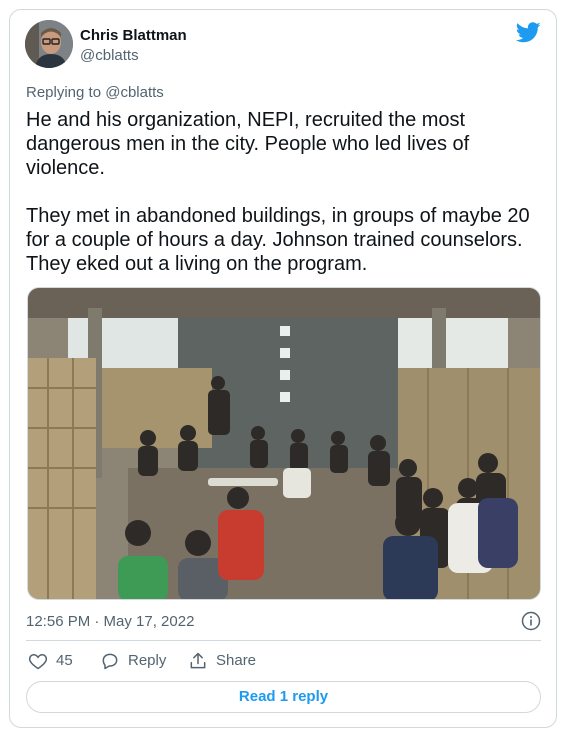 The height and width of the screenshot is (738, 566). Describe the element at coordinates (38, 661) in the screenshot. I see `heart-icon` at that location.